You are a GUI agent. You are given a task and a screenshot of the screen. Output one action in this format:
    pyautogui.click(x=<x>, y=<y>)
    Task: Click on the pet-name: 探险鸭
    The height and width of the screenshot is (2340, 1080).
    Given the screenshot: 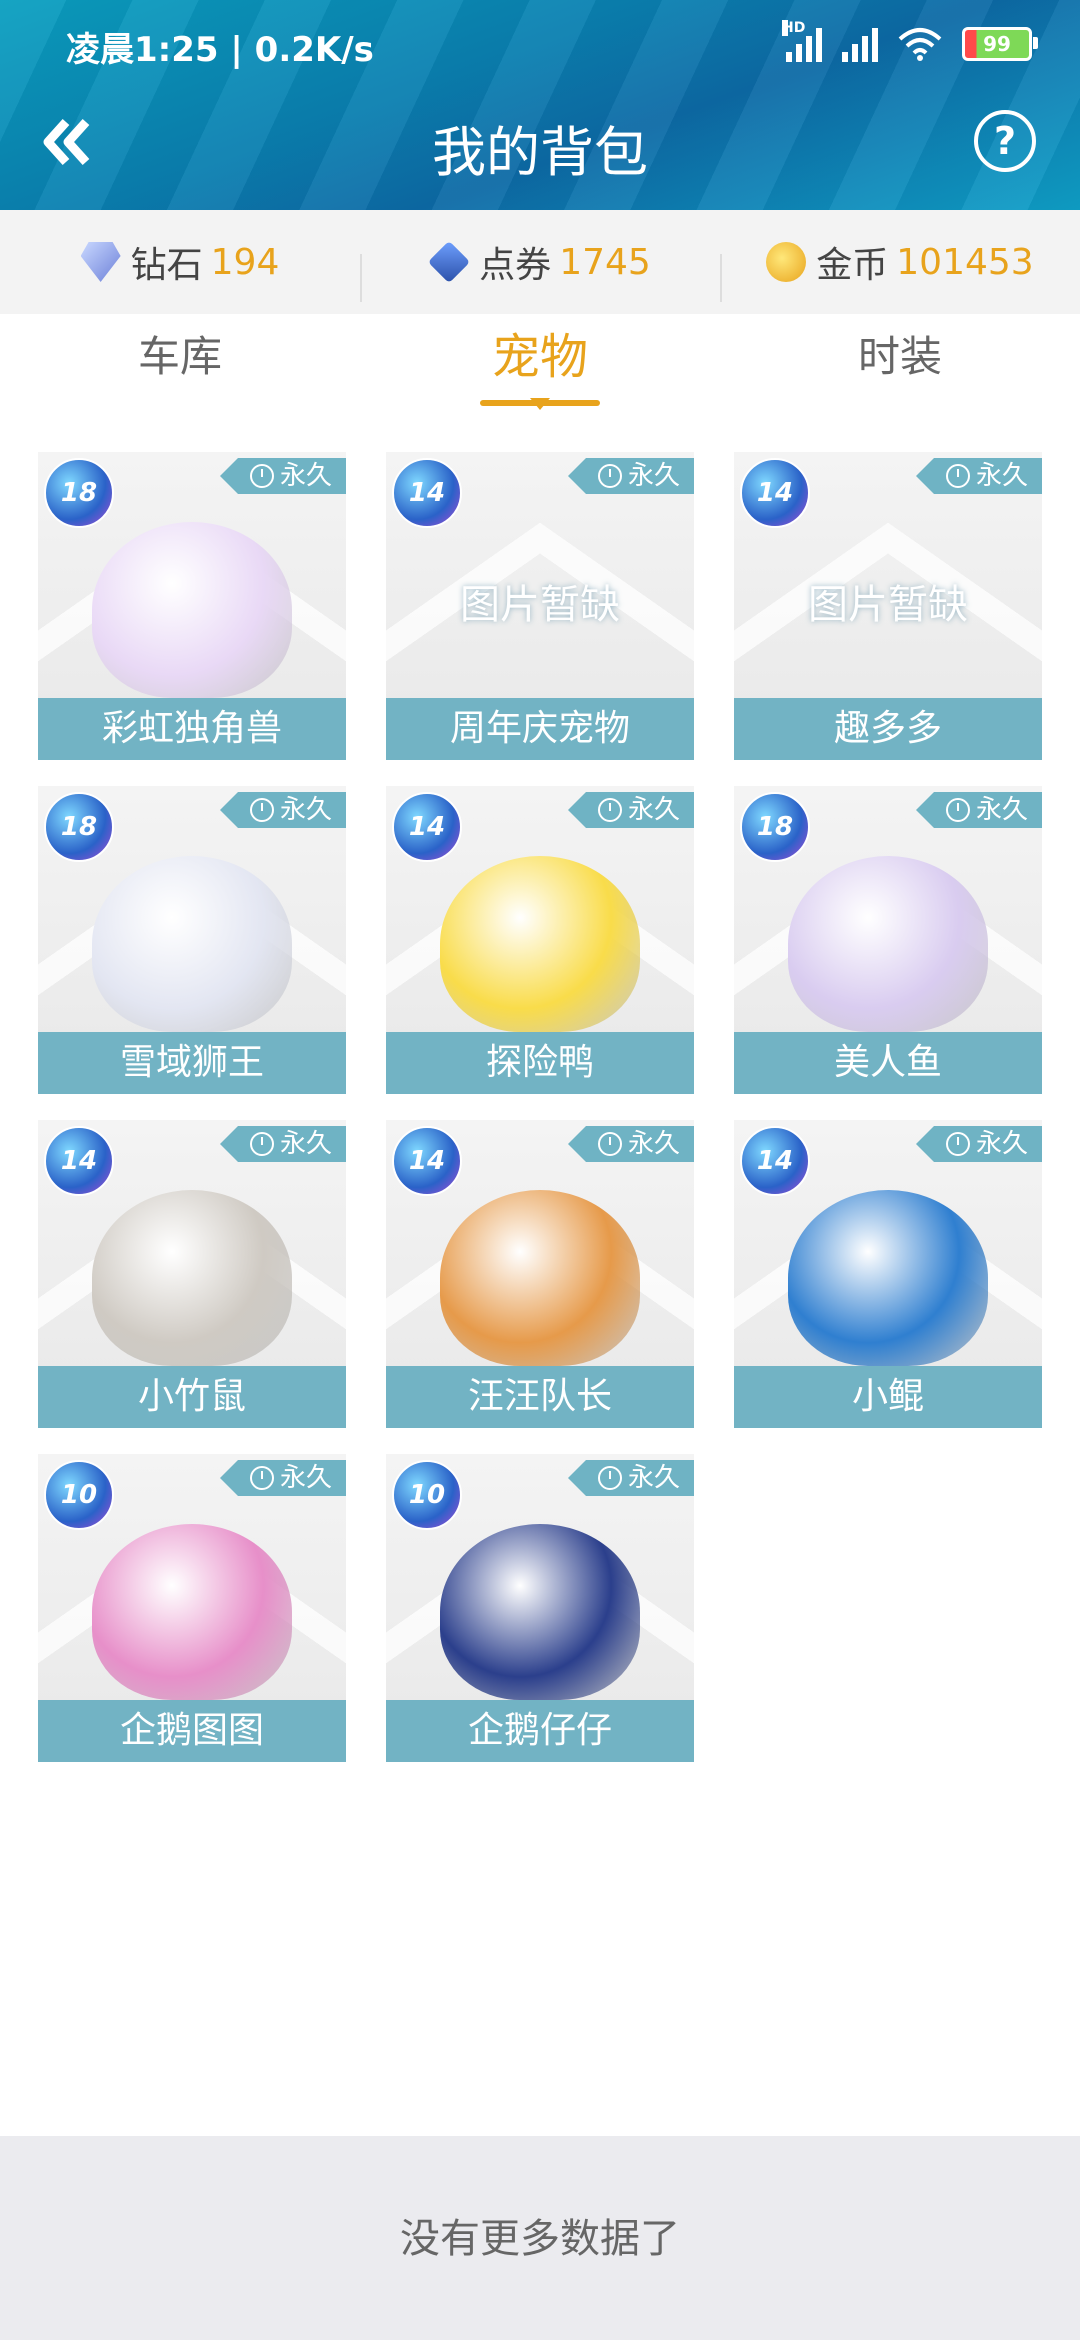 What is the action you would take?
    pyautogui.click(x=540, y=1063)
    